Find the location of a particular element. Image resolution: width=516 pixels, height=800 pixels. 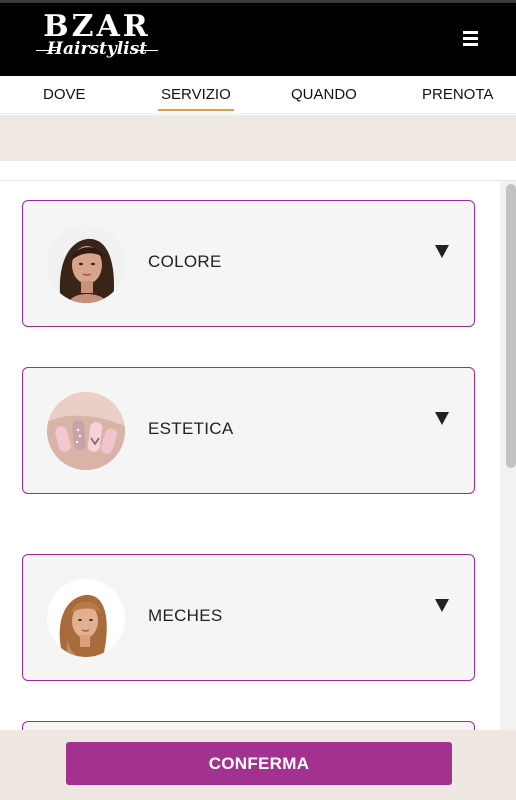

service-card-estetica: ESTETICA is located at coordinates (248, 430).